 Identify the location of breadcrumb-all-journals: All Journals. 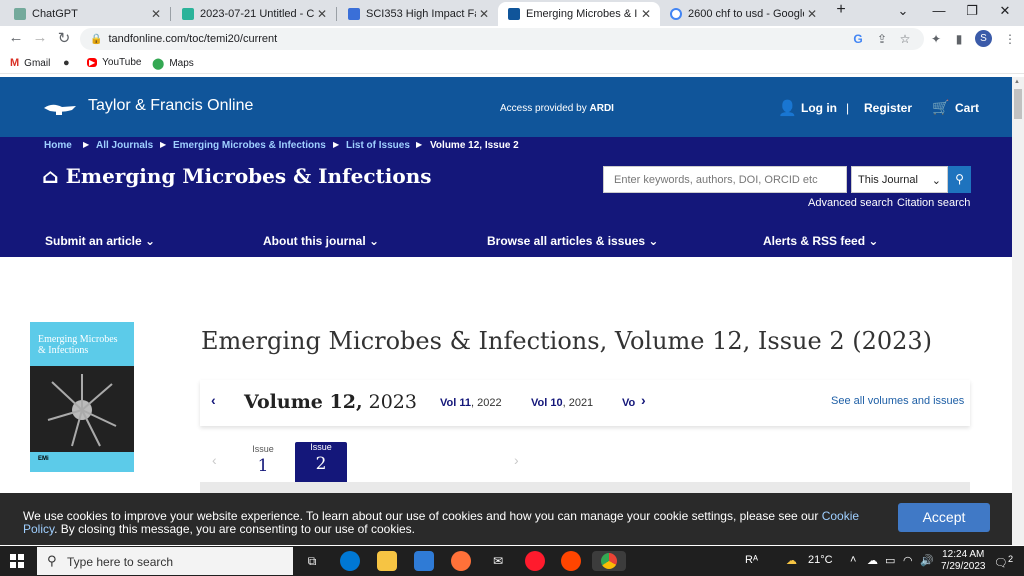
(124, 145).